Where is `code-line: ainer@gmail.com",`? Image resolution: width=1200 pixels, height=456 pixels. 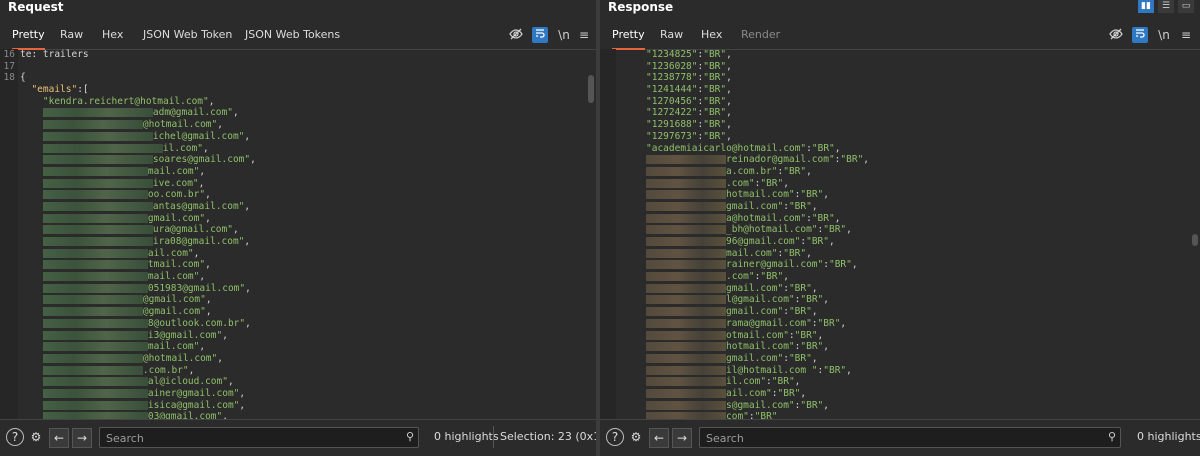
code-line: ainer@gmail.com", is located at coordinates (301, 394).